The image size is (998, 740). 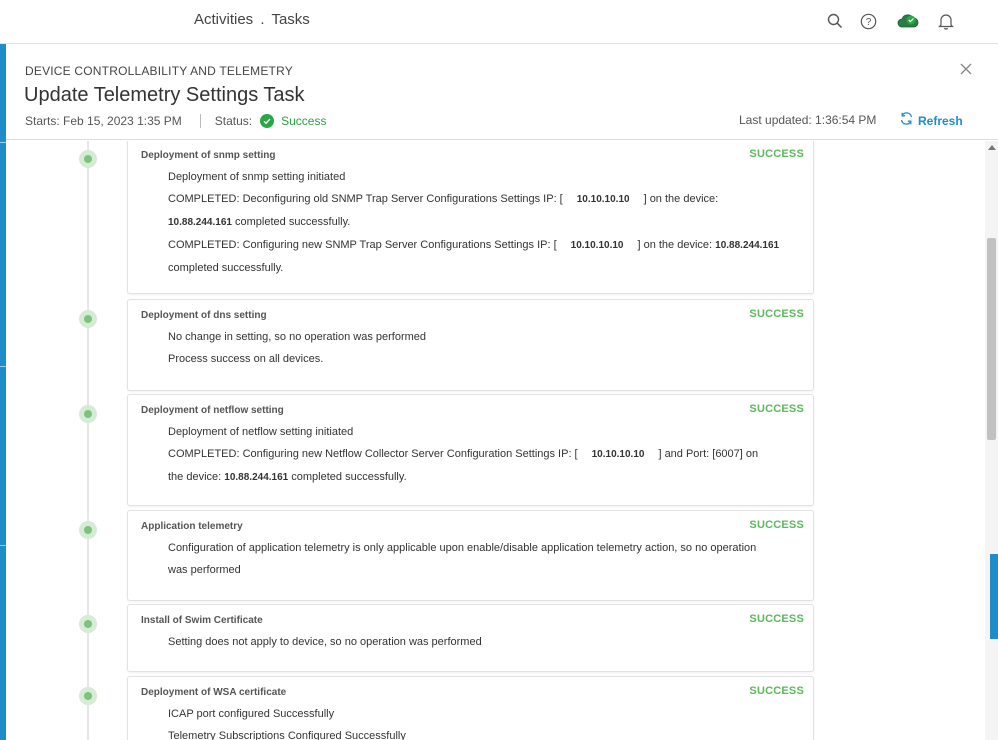 I want to click on step-title: Deployment of snmp setting, so click(x=208, y=155).